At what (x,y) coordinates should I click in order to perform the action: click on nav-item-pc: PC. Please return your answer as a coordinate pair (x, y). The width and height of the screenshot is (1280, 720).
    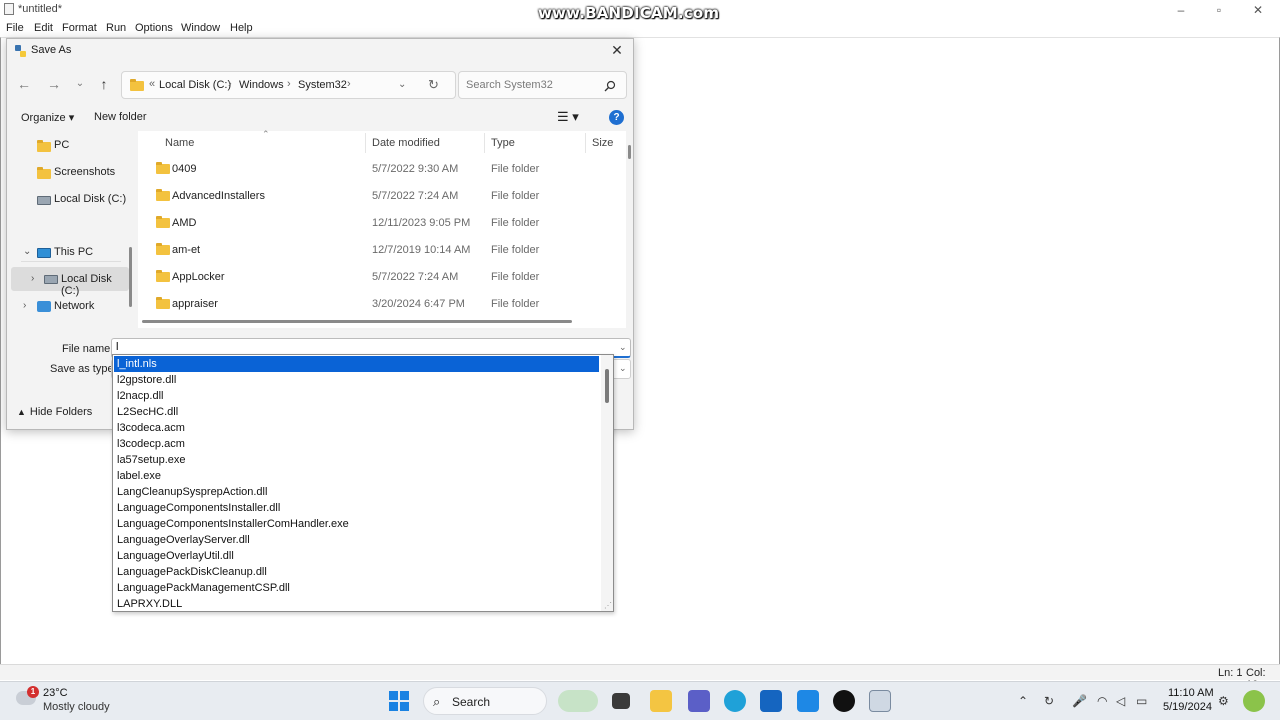
    Looking at the image, I should click on (70, 145).